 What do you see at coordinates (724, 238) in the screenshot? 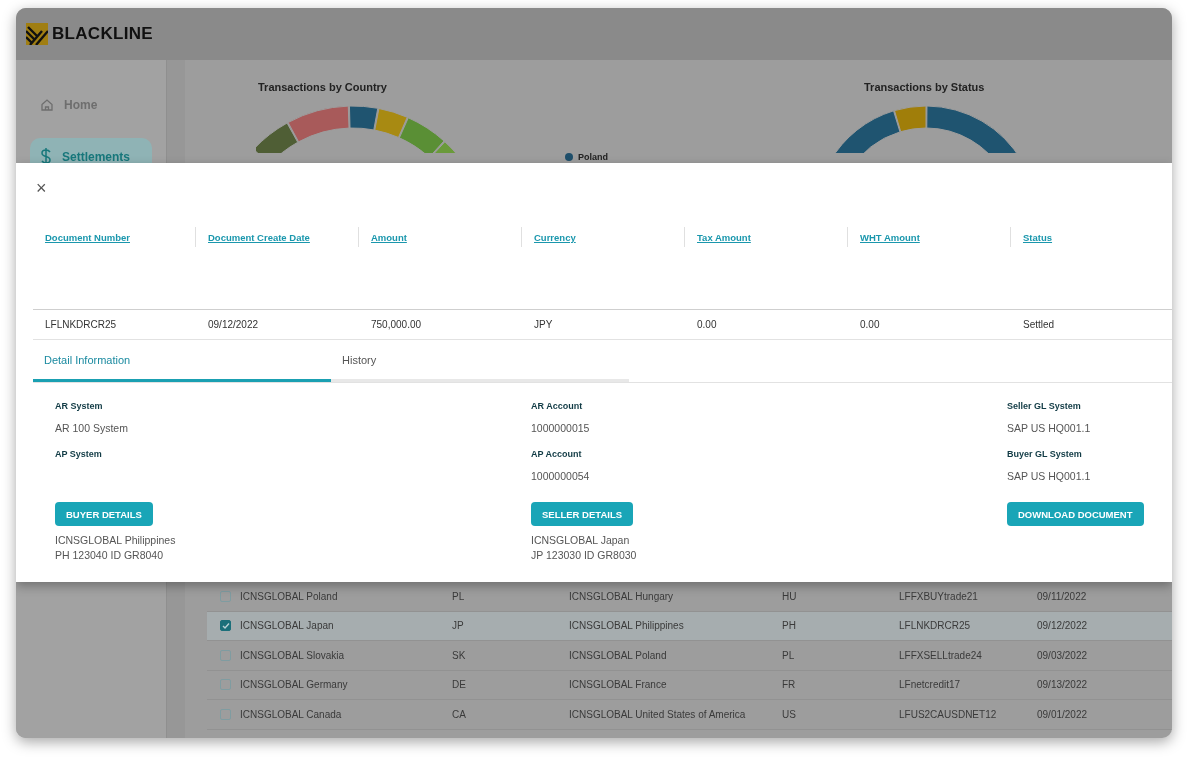
I see `column-header-link: Tax Amount` at bounding box center [724, 238].